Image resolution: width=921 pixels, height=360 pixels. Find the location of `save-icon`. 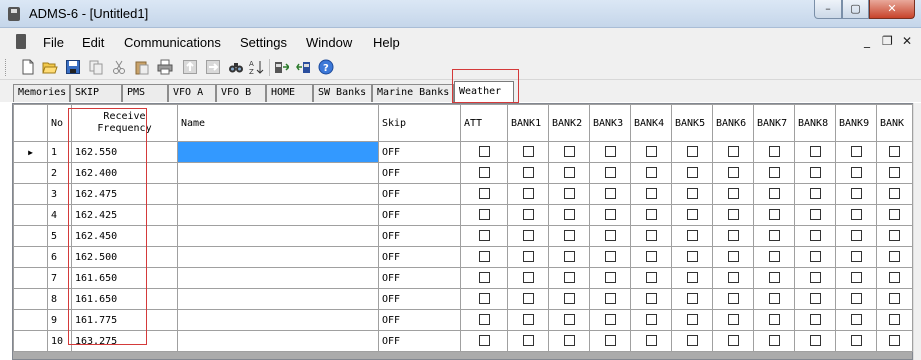

save-icon is located at coordinates (73, 67).